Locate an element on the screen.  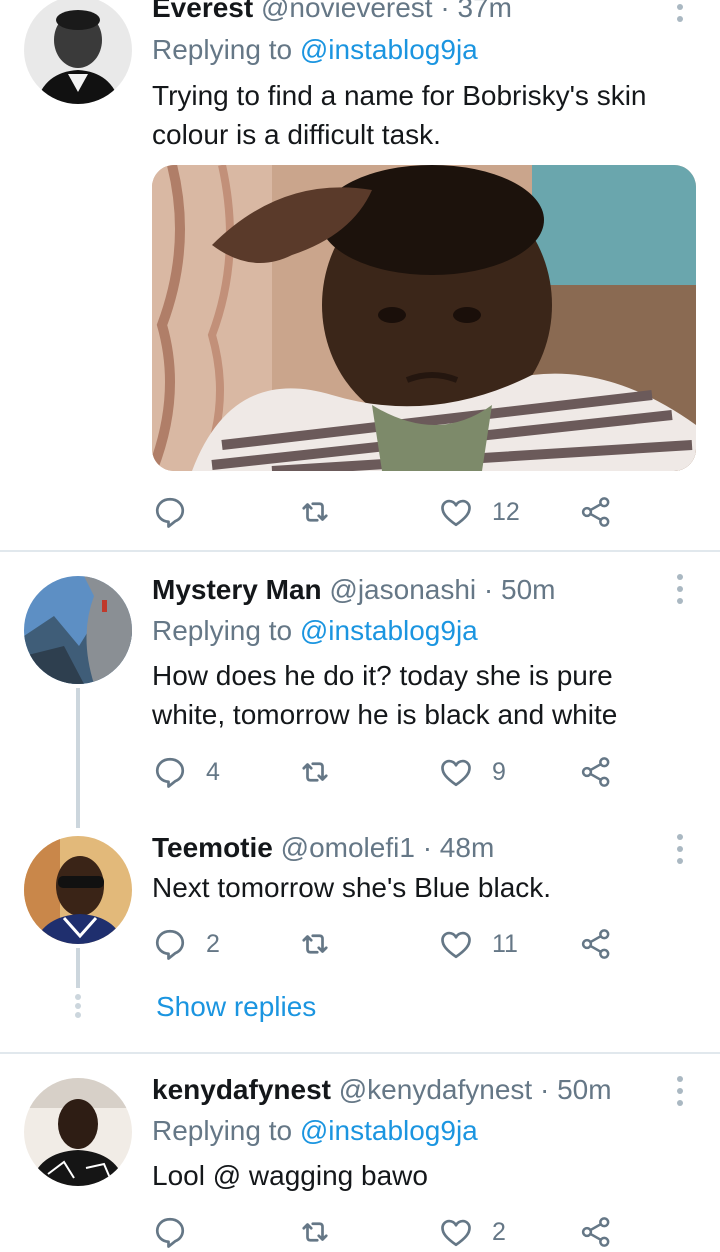
like-button: 11 is located at coordinates (478, 944).